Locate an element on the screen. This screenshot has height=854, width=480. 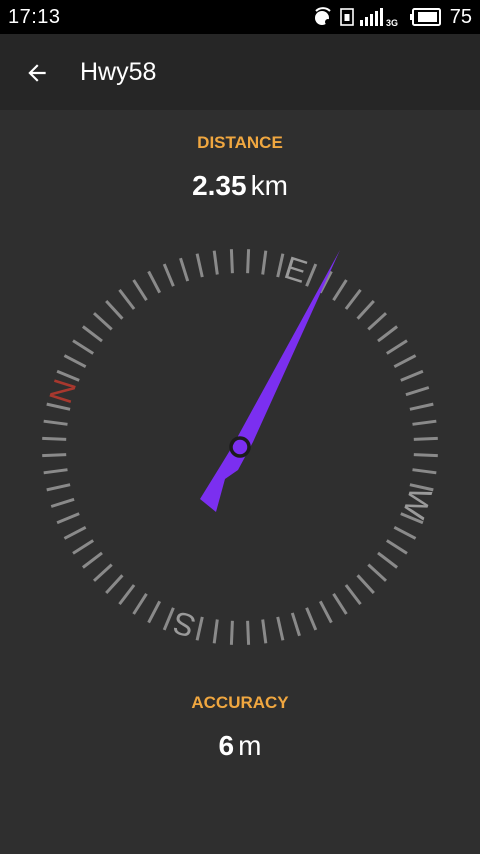
status-time: 17:13 is located at coordinates (34, 17).